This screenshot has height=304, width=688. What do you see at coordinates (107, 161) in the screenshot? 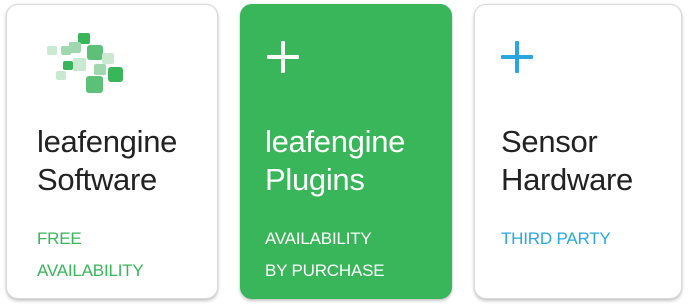
I see `card-title: leafengine Software` at bounding box center [107, 161].